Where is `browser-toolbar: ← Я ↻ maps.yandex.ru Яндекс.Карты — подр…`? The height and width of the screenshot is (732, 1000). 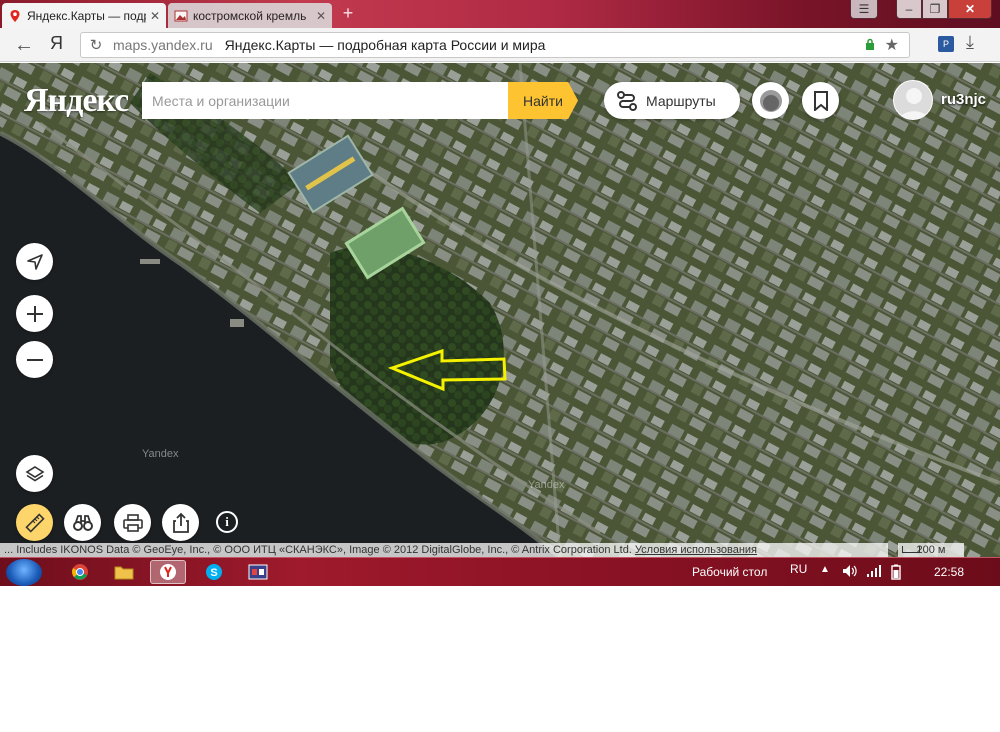 browser-toolbar: ← Я ↻ maps.yandex.ru Яндекс.Карты — подр… is located at coordinates (500, 45).